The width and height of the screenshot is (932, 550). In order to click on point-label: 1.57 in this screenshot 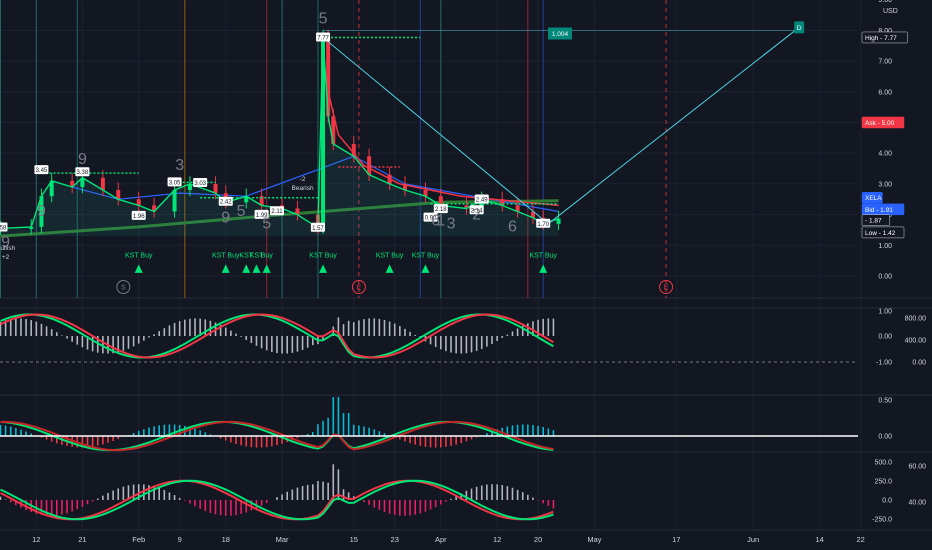, I will do `click(318, 229)`.